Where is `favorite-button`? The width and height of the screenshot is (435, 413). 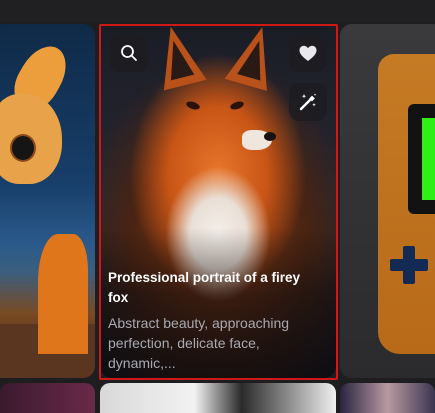
favorite-button is located at coordinates (308, 53).